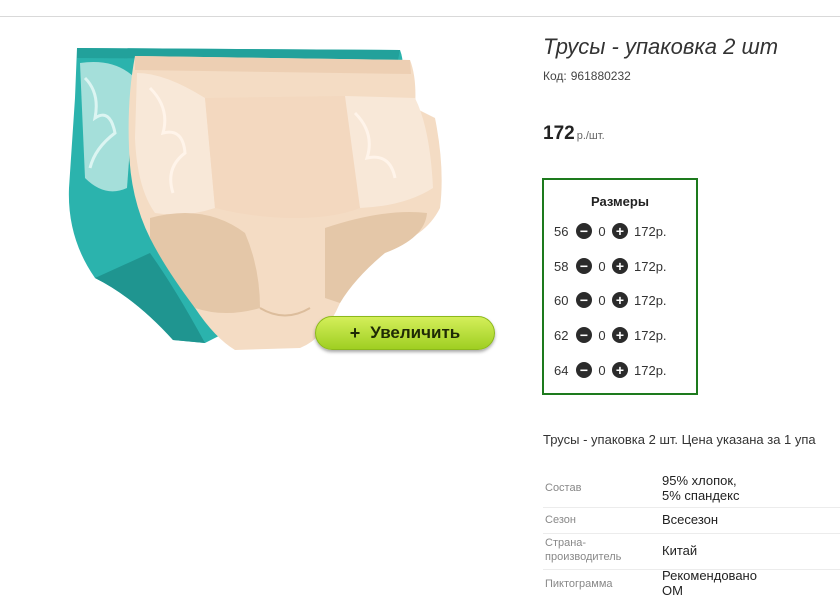 This screenshot has width=840, height=612. Describe the element at coordinates (610, 231) in the screenshot. I see `size-row: 56 − 0 + 172р.` at that location.